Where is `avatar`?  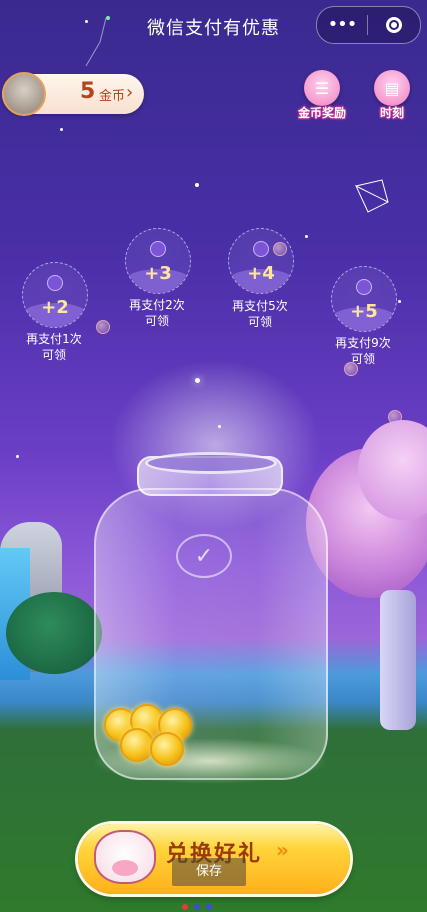
avatar is located at coordinates (24, 94).